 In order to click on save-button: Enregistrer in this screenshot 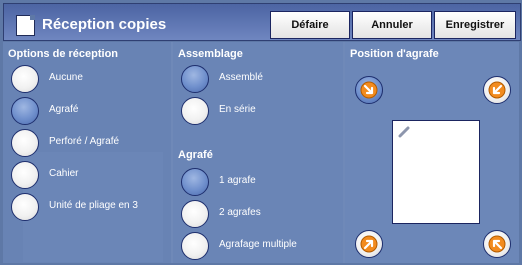, I will do `click(475, 25)`.